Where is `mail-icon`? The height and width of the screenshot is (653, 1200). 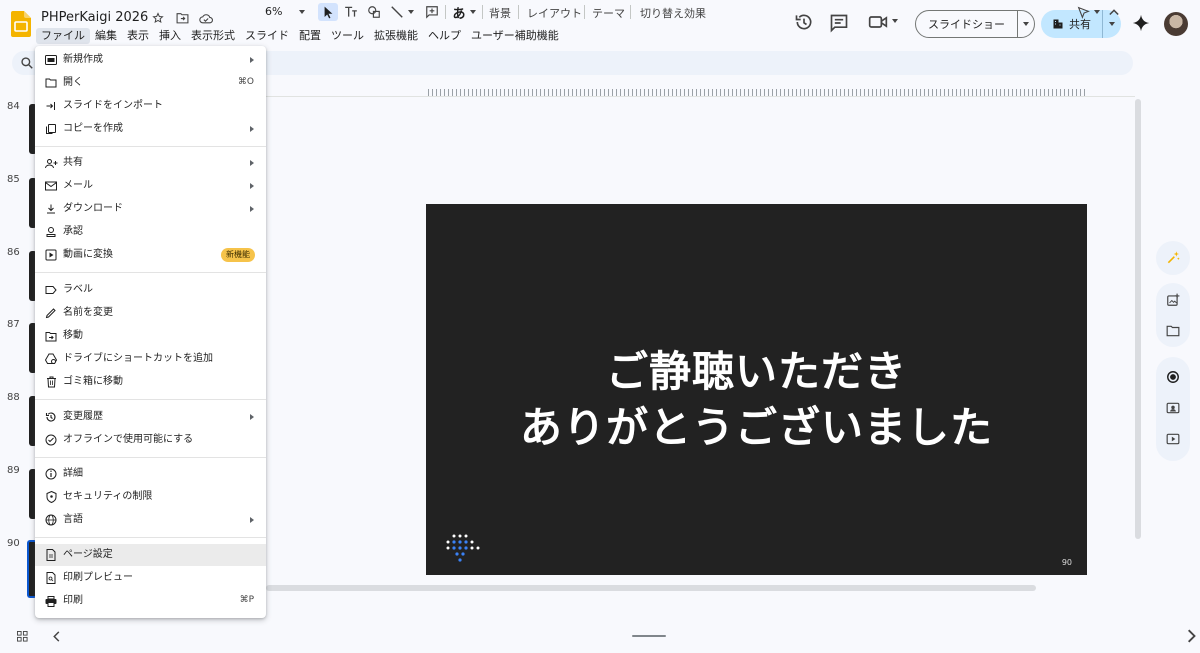 mail-icon is located at coordinates (51, 186).